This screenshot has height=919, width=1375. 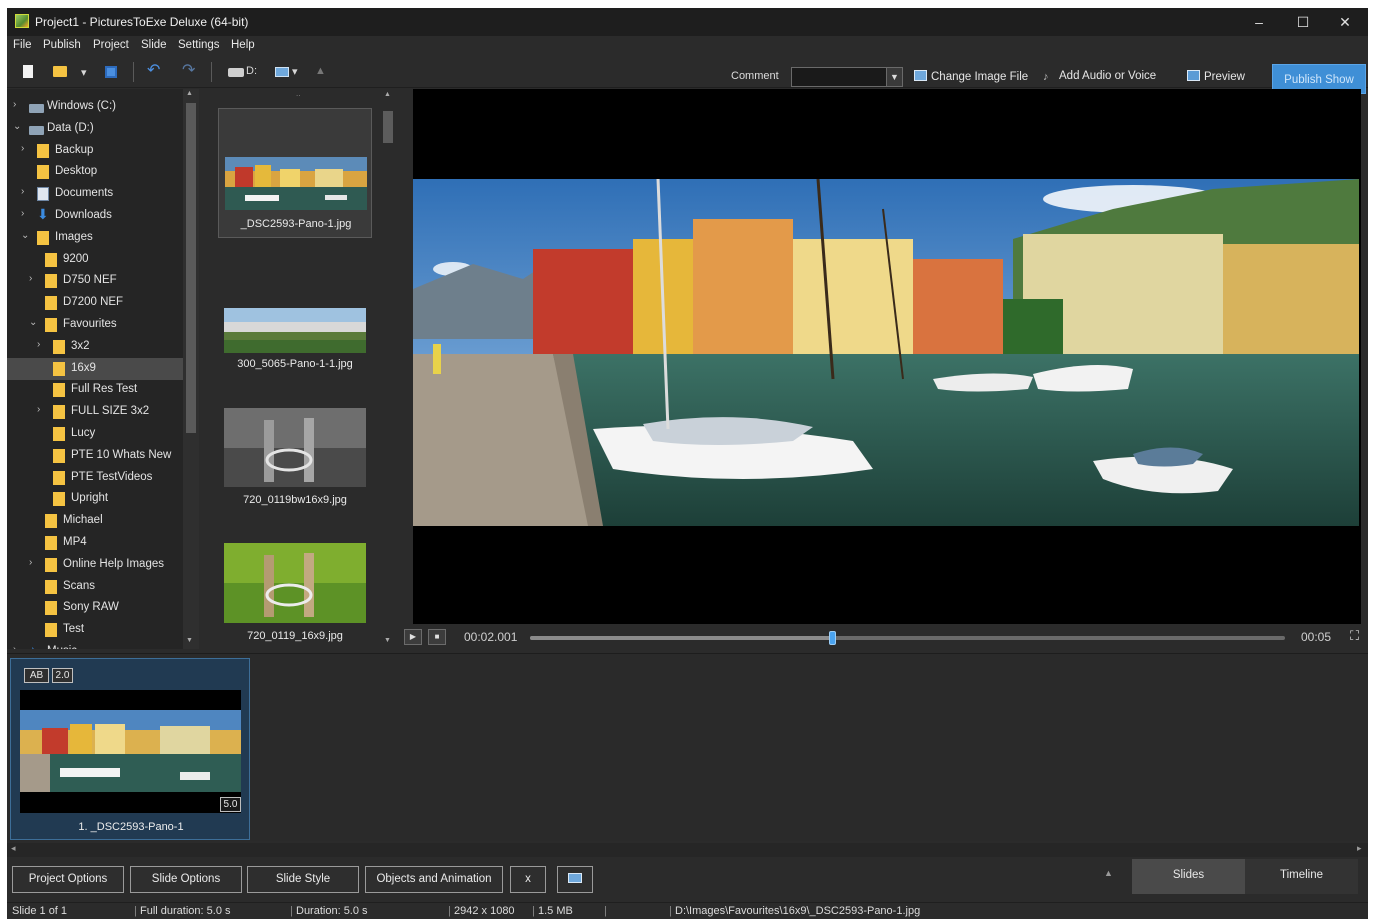 What do you see at coordinates (1216, 76) in the screenshot?
I see `preview-button: Preview` at bounding box center [1216, 76].